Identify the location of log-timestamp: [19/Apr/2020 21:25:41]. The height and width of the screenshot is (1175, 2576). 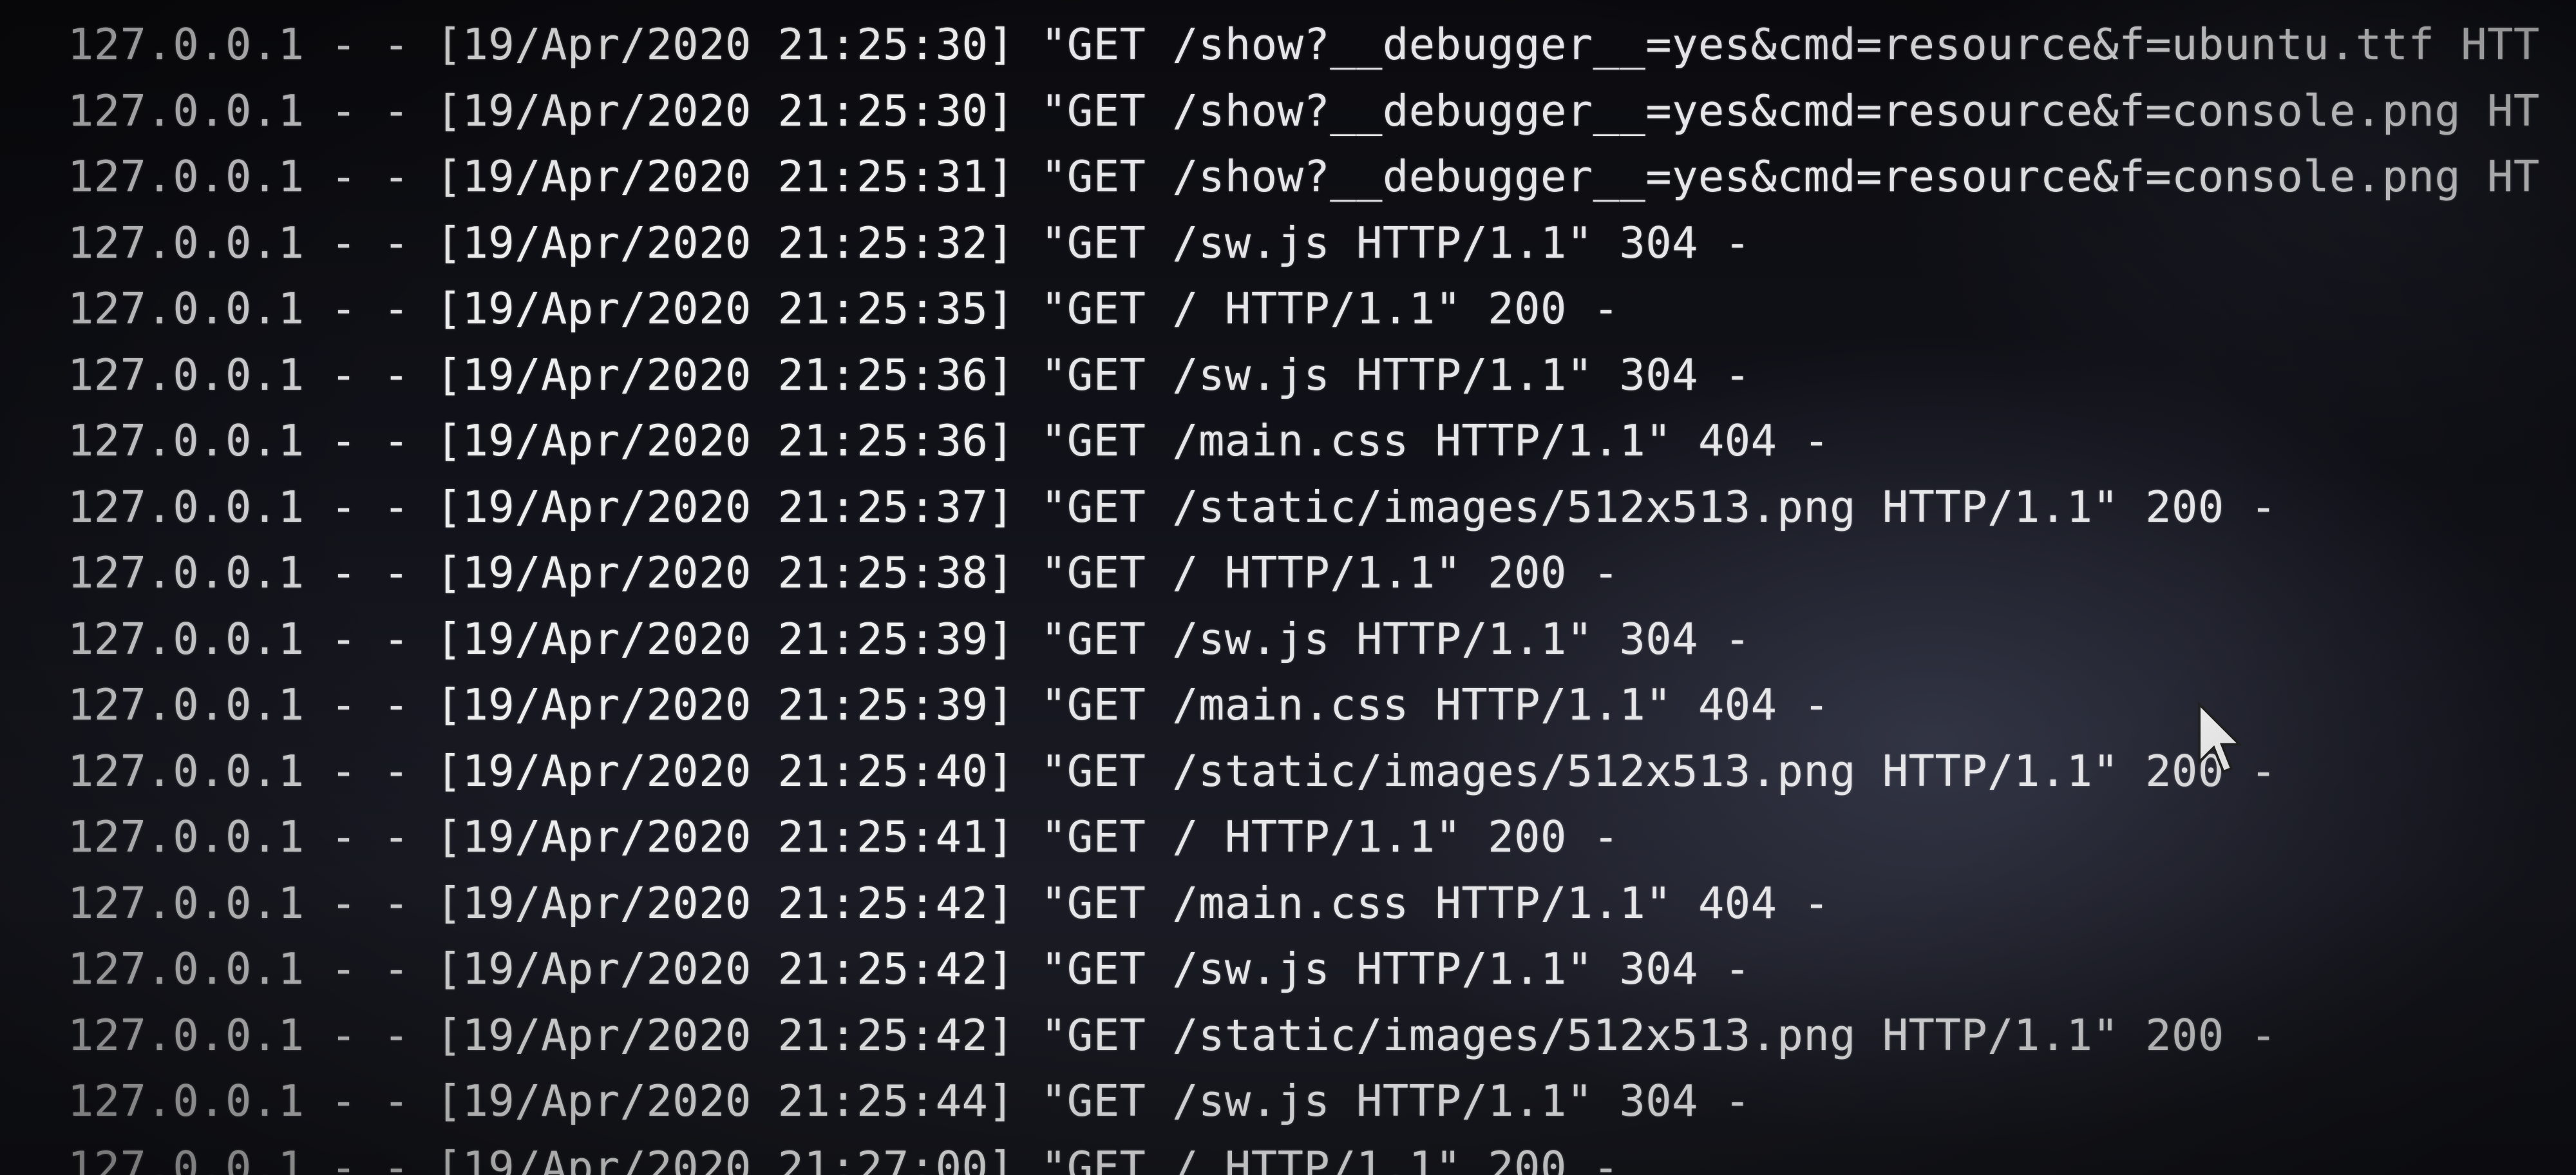
(725, 837).